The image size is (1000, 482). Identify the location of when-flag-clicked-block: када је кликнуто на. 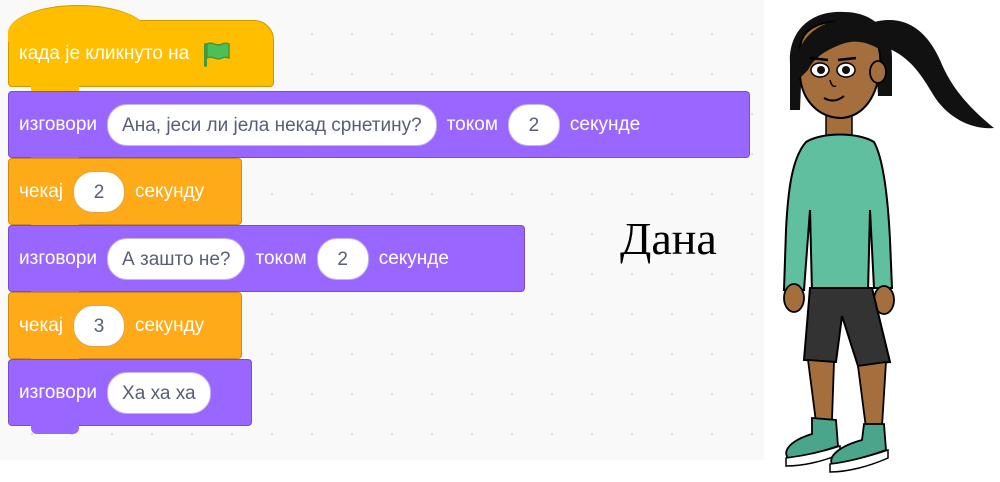
(141, 50).